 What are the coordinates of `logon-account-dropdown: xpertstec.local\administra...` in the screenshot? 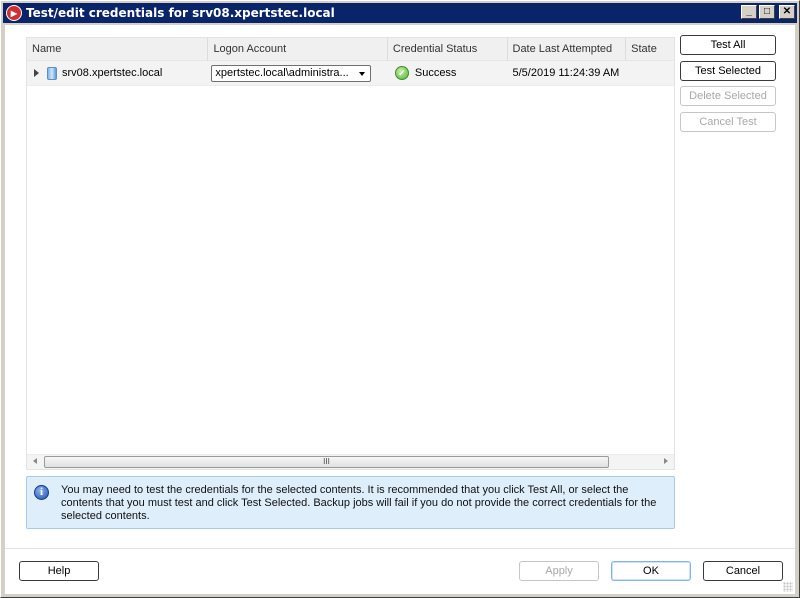 It's located at (291, 73).